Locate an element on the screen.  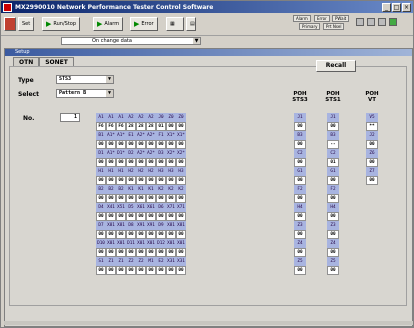
set-button: Set is located at coordinates (26, 24).